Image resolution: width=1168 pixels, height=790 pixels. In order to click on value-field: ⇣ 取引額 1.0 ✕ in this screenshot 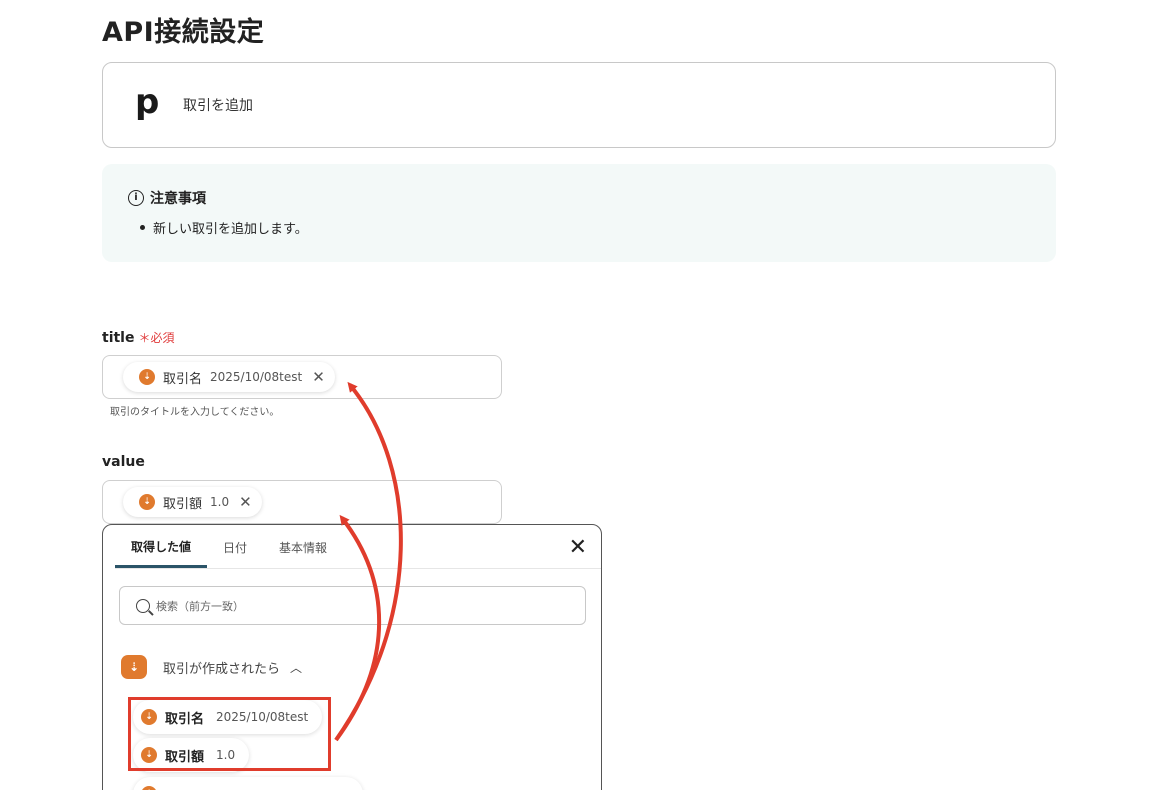, I will do `click(302, 502)`.